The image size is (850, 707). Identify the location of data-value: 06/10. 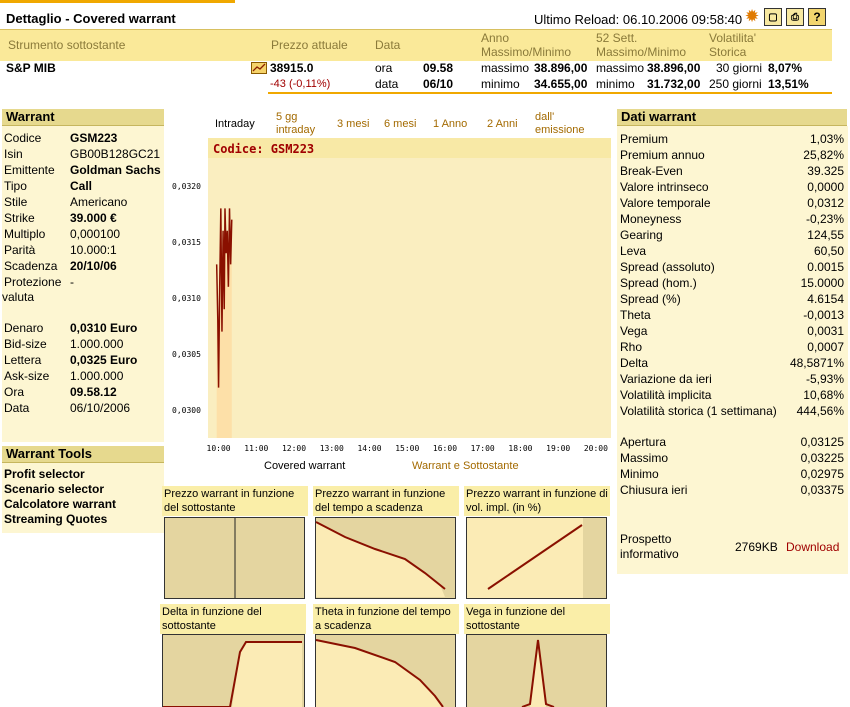
(438, 84).